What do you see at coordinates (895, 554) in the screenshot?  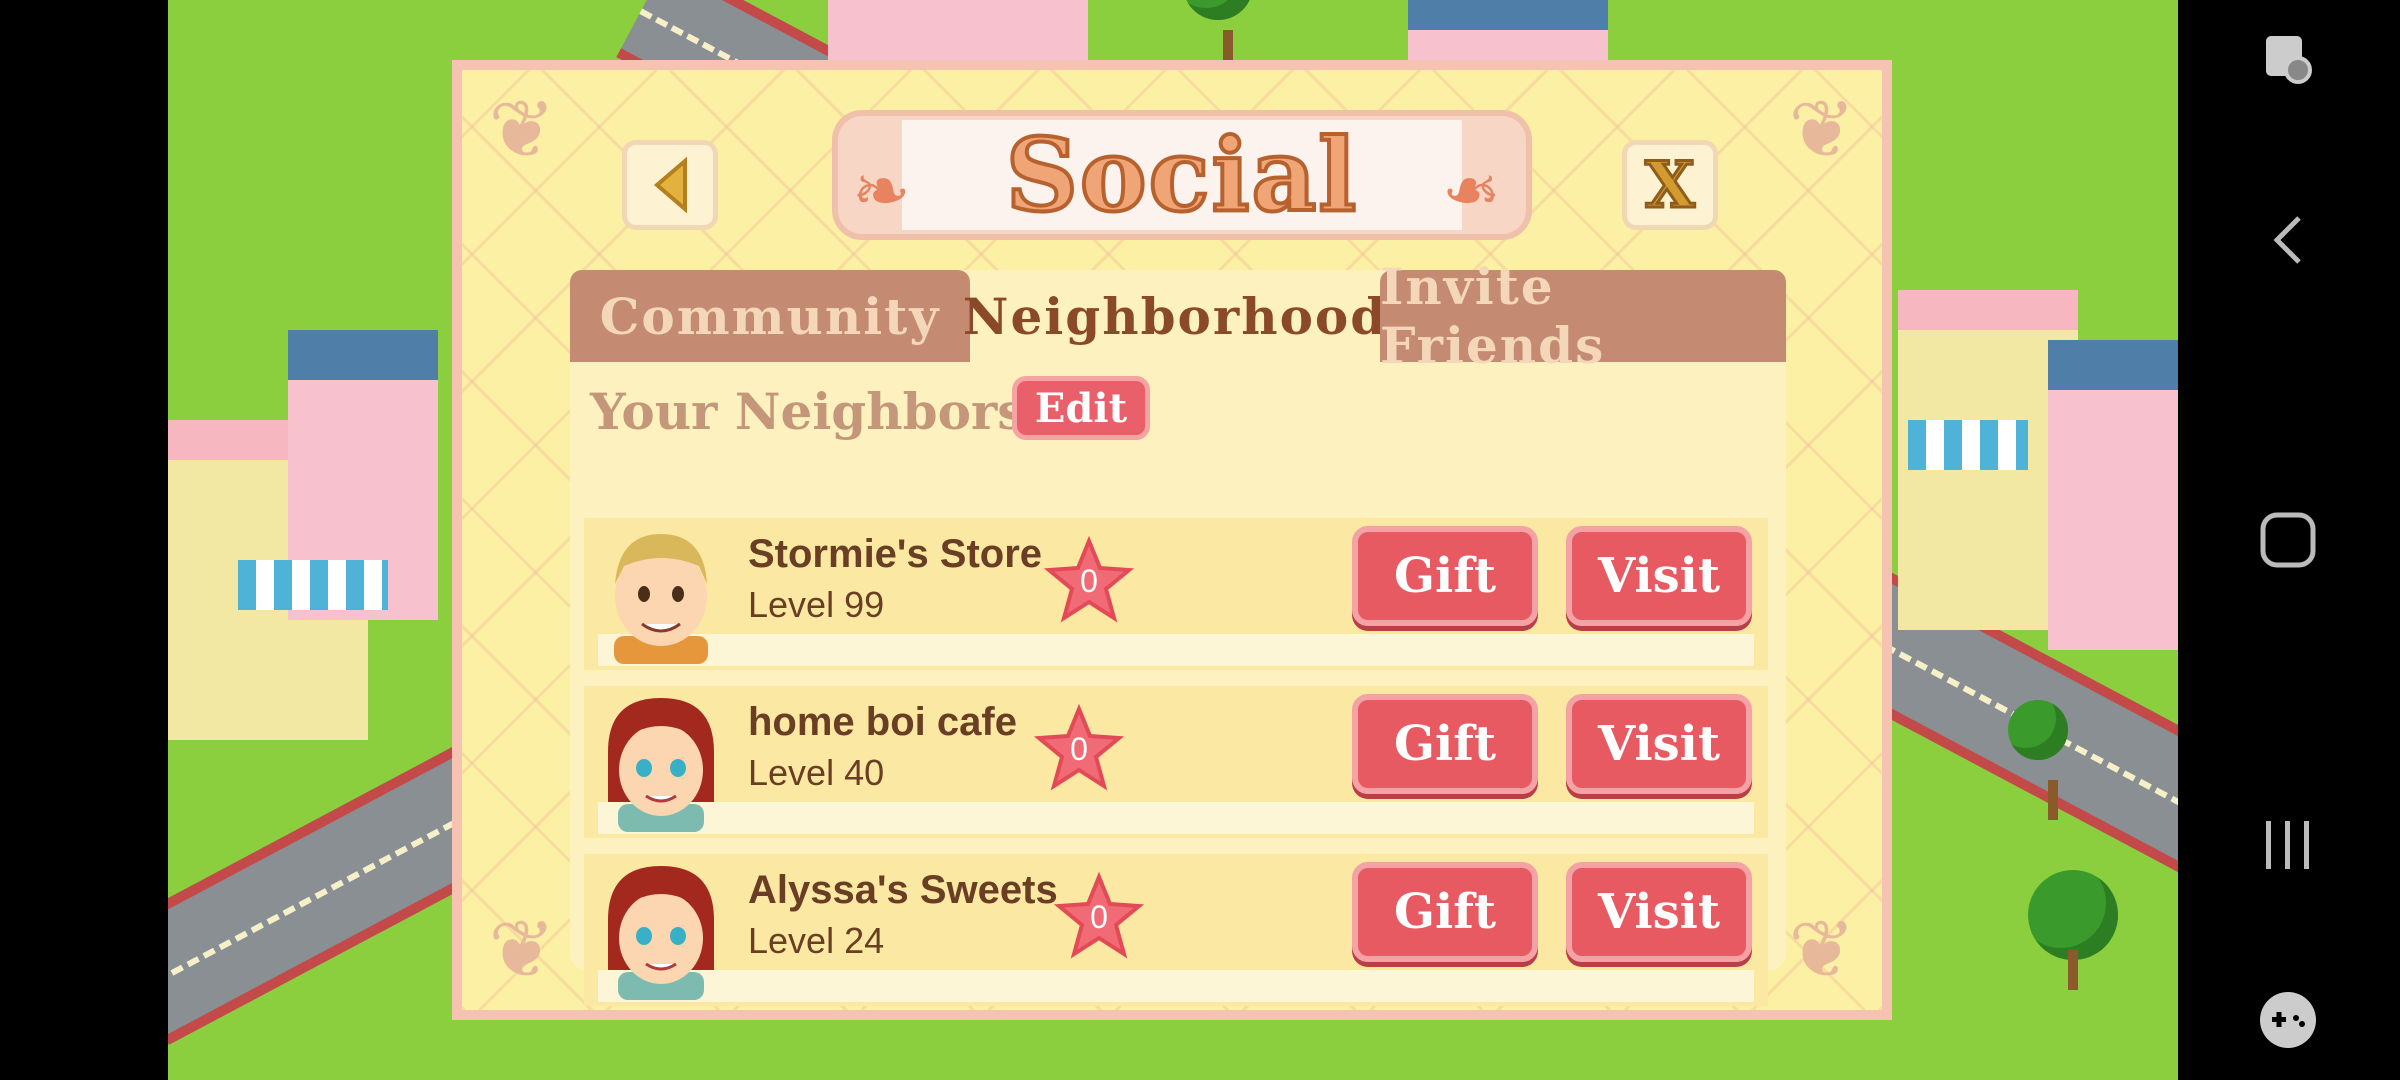 I see `neighbor-name: Stormie's Store` at bounding box center [895, 554].